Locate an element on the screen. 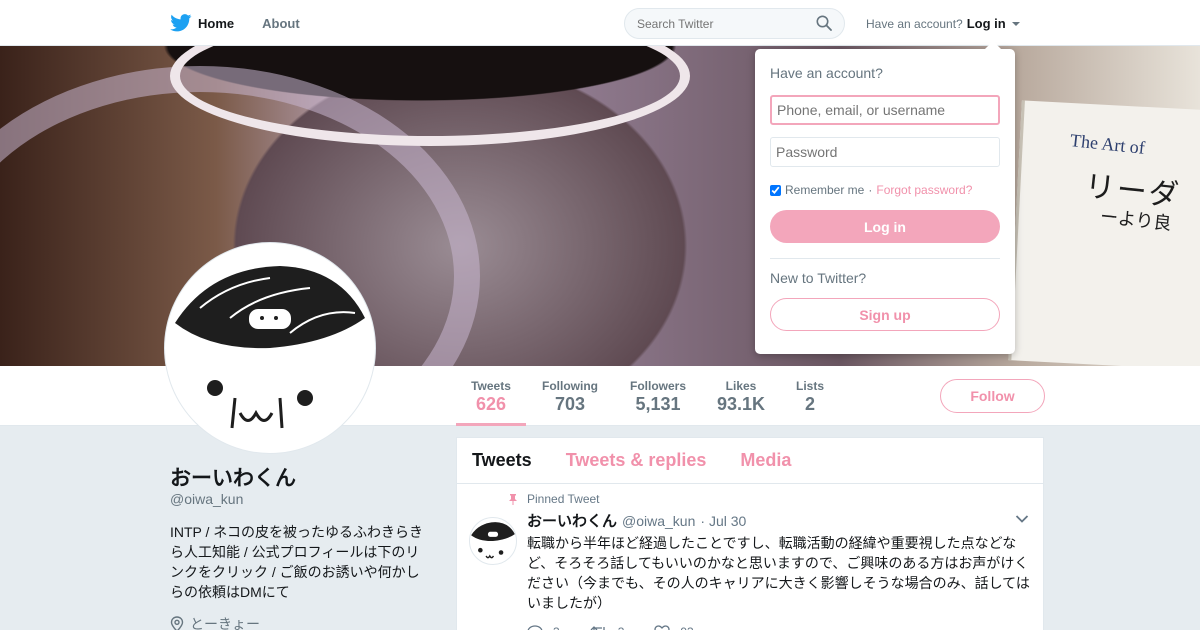  stat-label: Likes is located at coordinates (741, 386).